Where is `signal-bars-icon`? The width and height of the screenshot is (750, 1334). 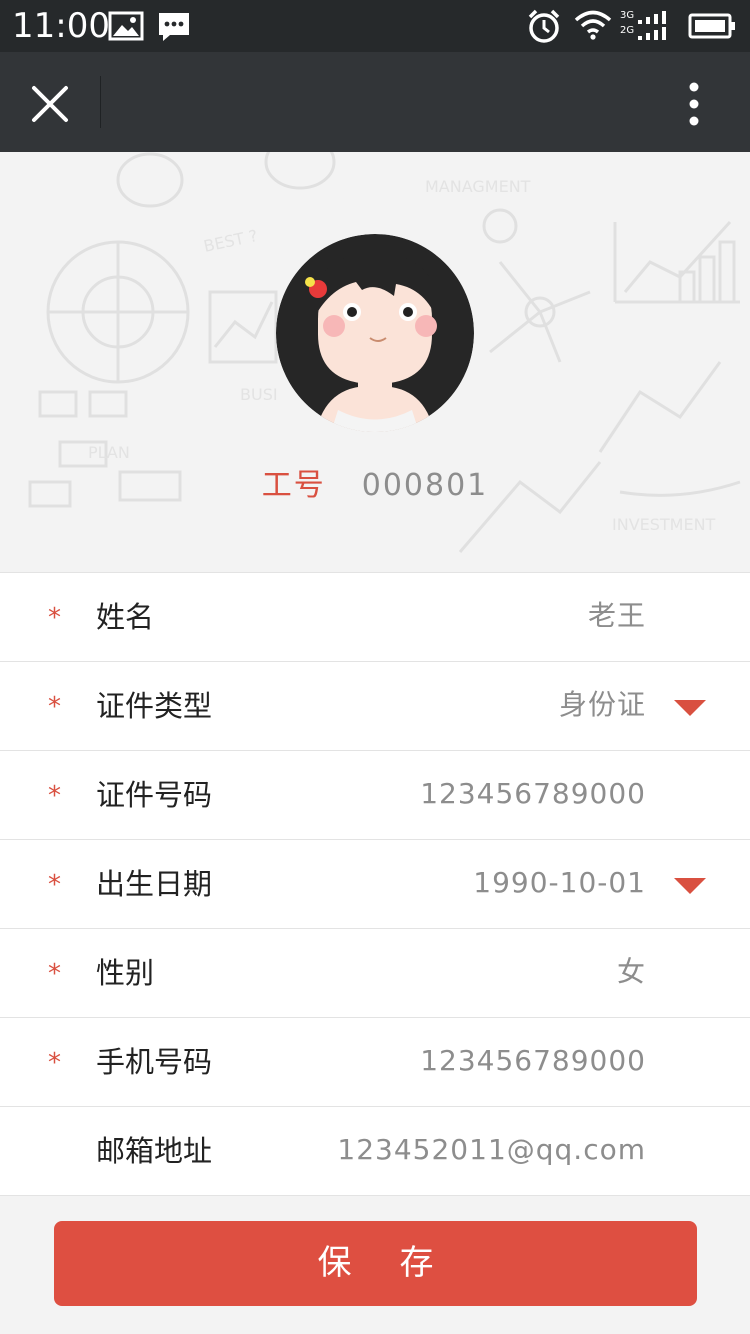
signal-bars-icon is located at coordinates (652, 25).